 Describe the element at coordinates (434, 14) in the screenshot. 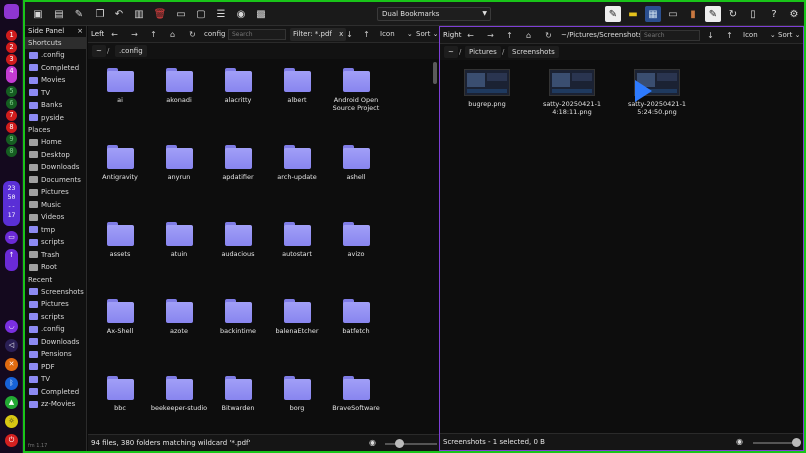

I see `bookmarks-dropdown: Dual Bookmarks ▼` at that location.